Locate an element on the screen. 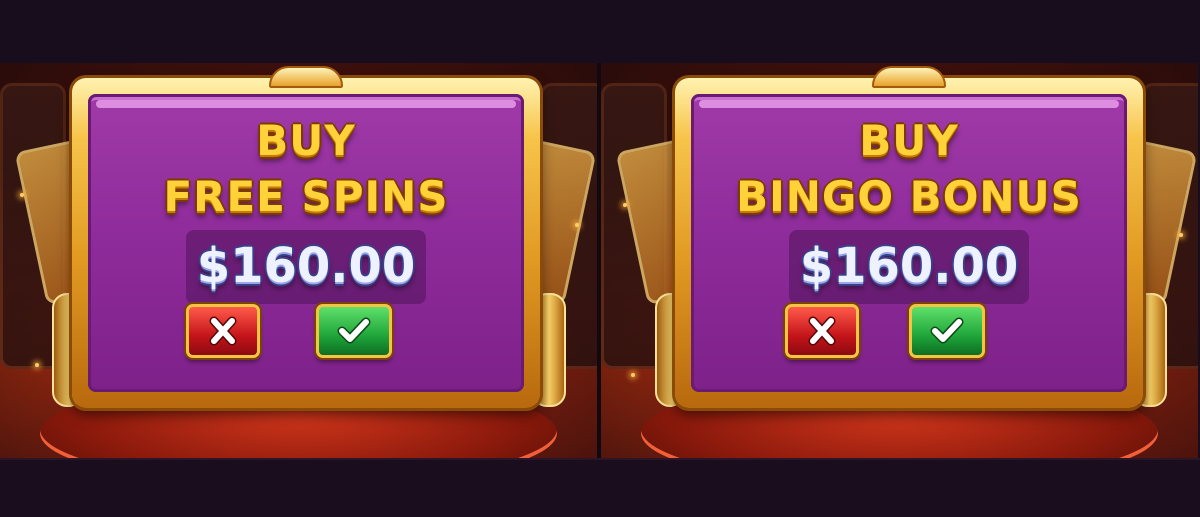 The height and width of the screenshot is (517, 1200). dialog-title-line2: BINGO BONUS is located at coordinates (909, 196).